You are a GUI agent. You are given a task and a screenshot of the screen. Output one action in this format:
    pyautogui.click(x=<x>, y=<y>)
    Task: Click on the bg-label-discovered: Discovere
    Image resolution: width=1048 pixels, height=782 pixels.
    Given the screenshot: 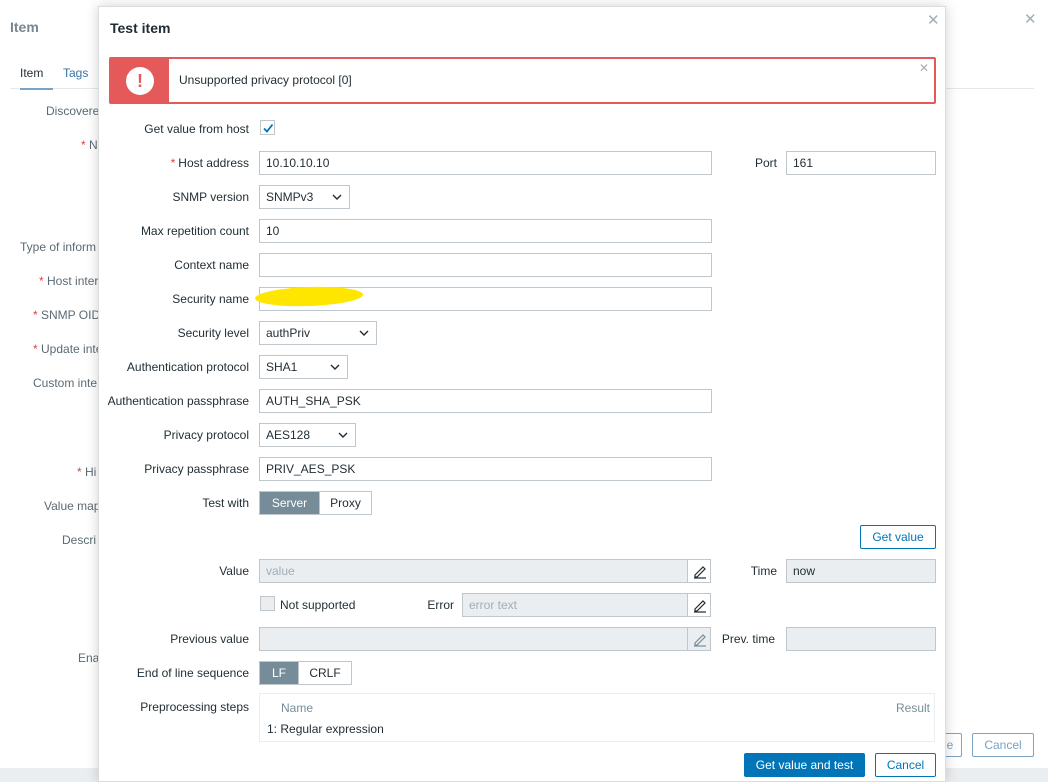 What is the action you would take?
    pyautogui.click(x=73, y=111)
    